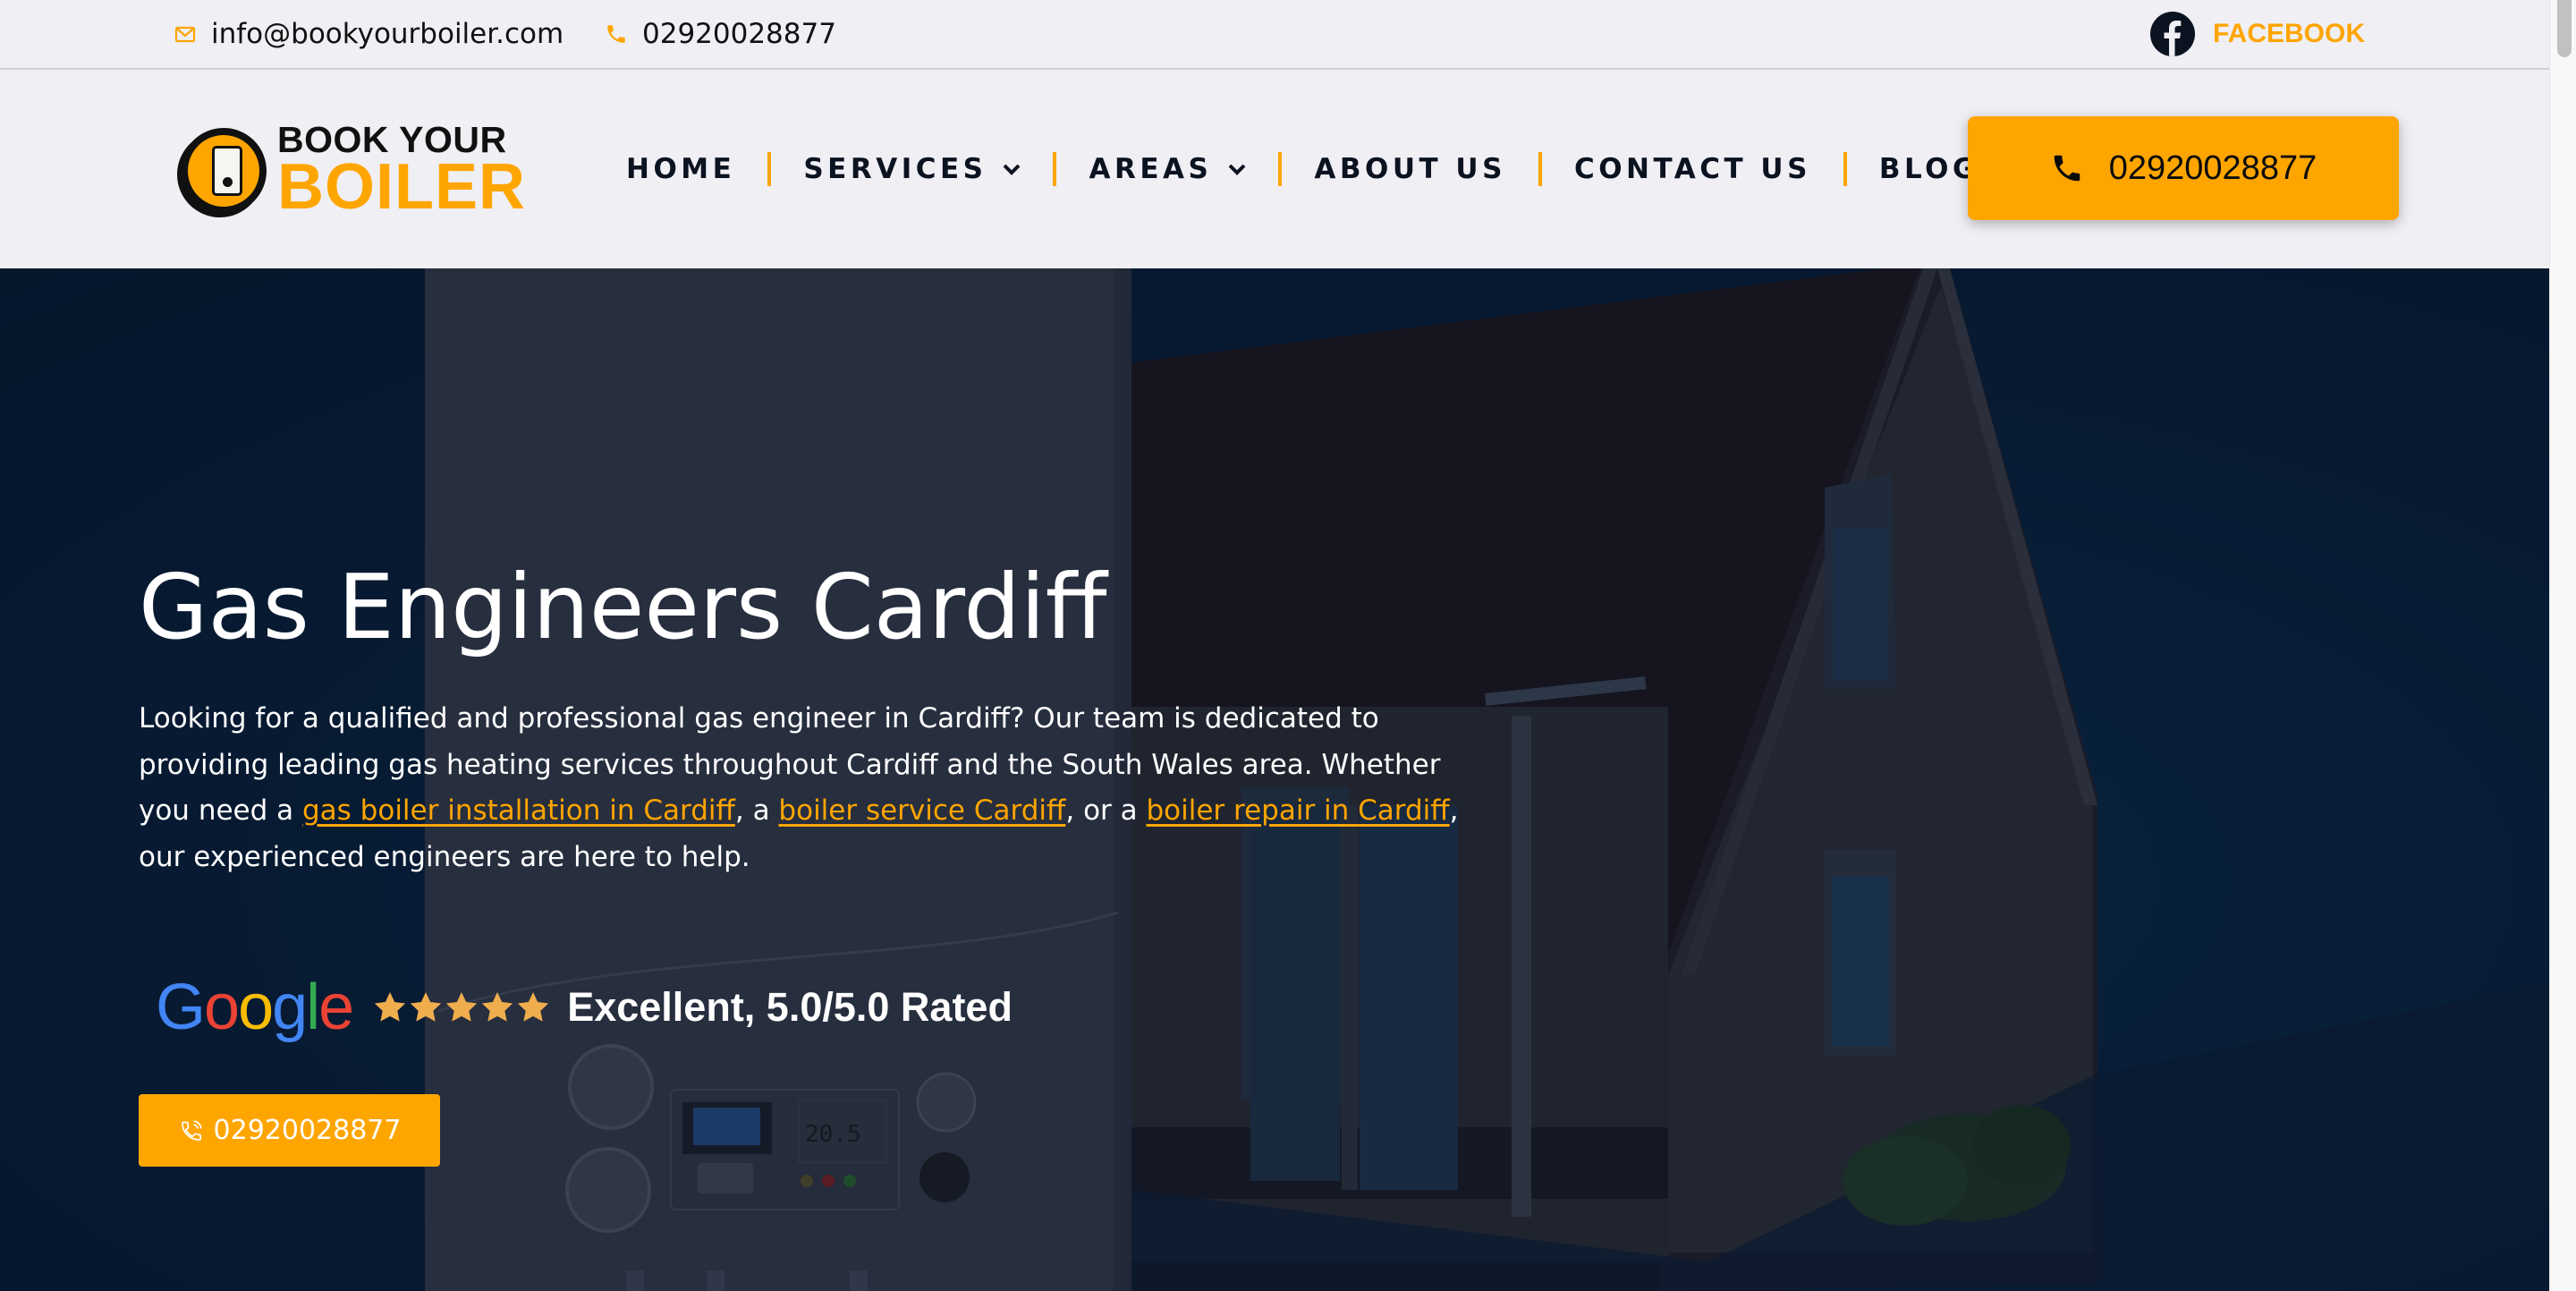 This screenshot has width=2576, height=1291. Describe the element at coordinates (1106, 810) in the screenshot. I see `hero-text-segment: , or a` at that location.